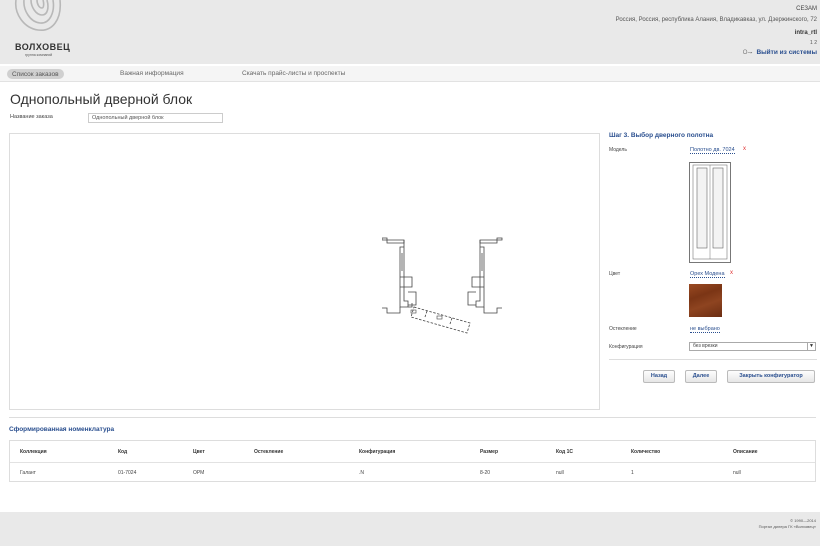 This screenshot has height=546, width=820. Describe the element at coordinates (412, 472) in the screenshot. I see `table-row: Галант 01-7024 ОРМ .N 8-20 null 1 null` at that location.